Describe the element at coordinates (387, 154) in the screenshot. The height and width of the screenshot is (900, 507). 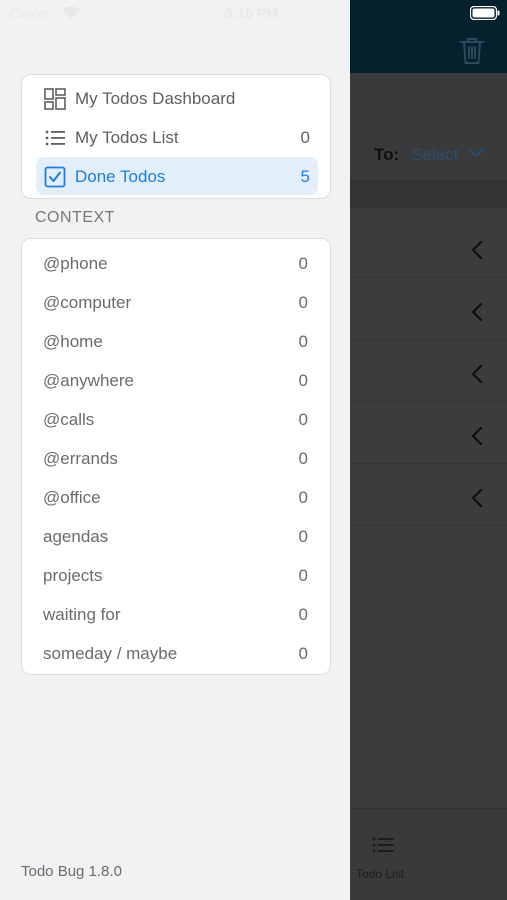
I see `to-label: To:` at that location.